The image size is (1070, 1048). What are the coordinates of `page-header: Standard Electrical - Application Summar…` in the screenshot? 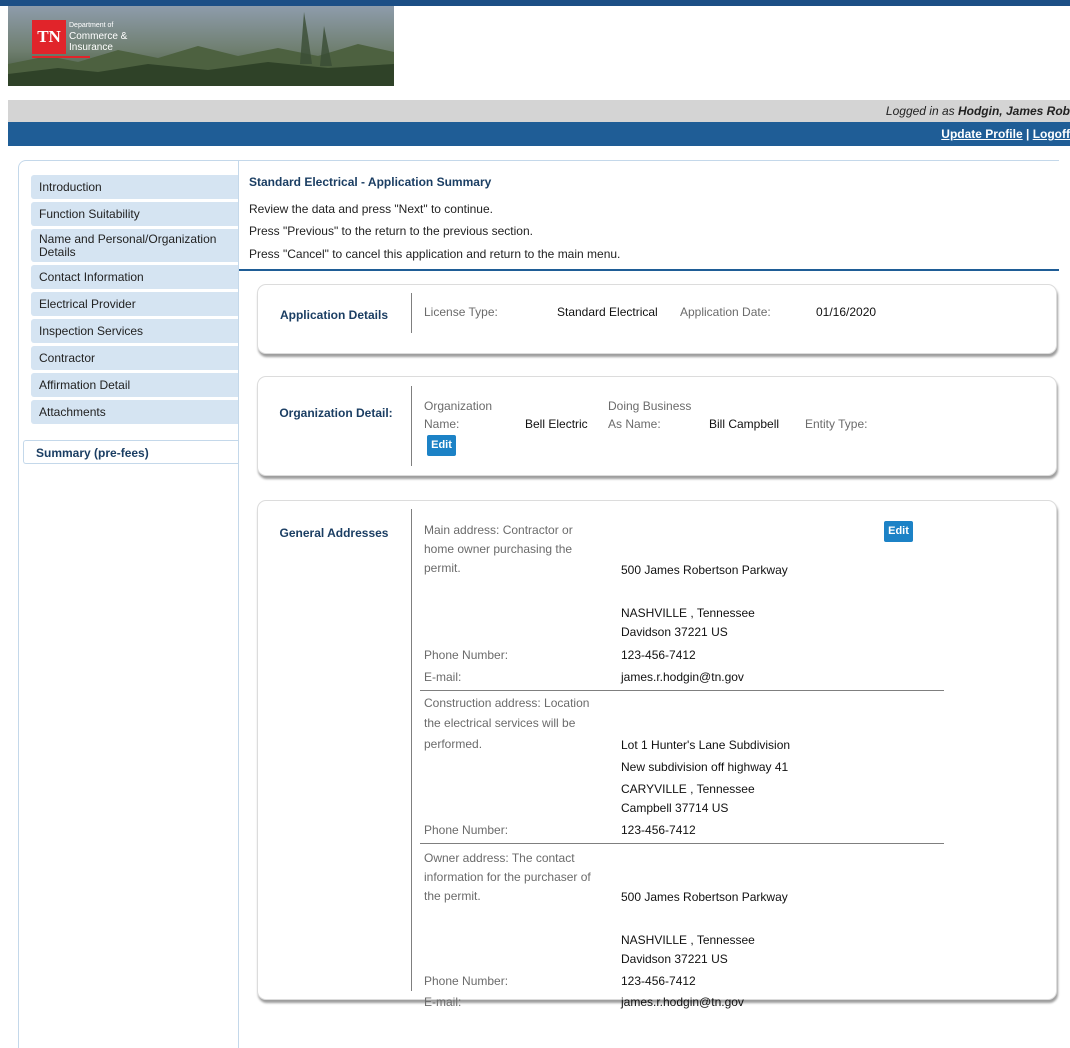 It's located at (649, 215).